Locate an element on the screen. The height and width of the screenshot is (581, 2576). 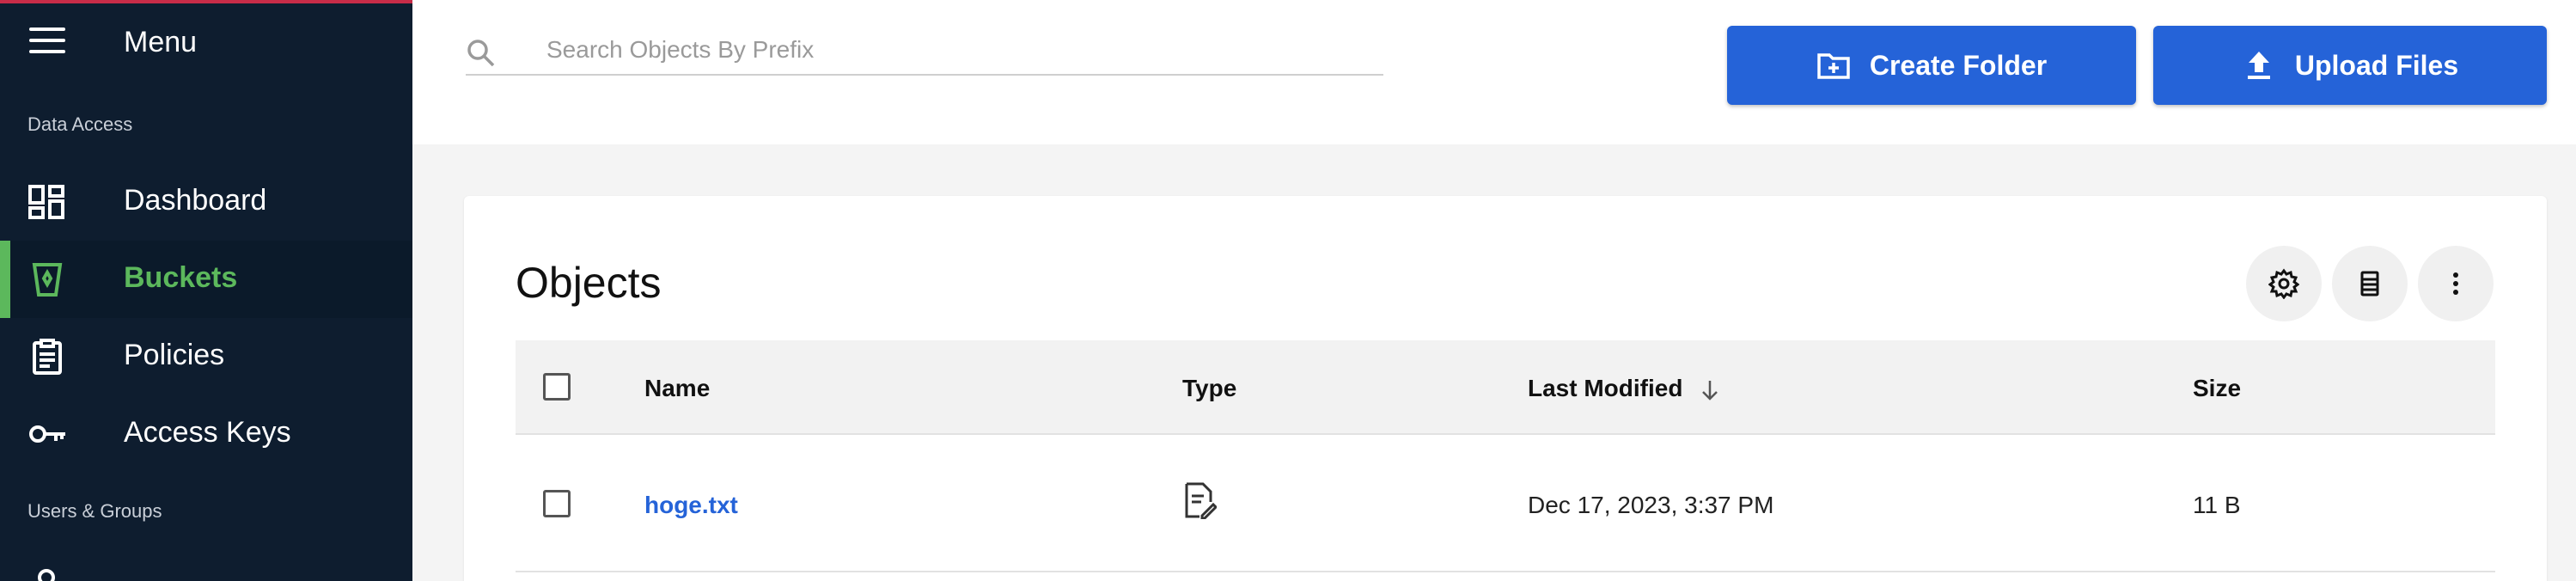
clipboard-icon is located at coordinates (47, 357).